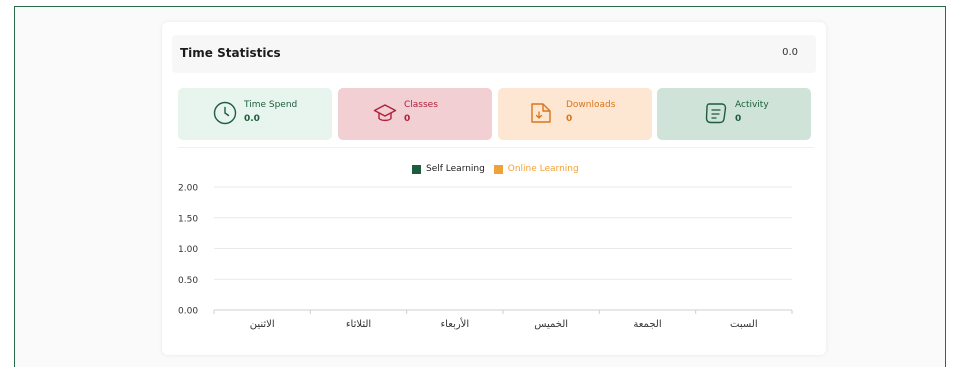 The width and height of the screenshot is (960, 367). Describe the element at coordinates (647, 324) in the screenshot. I see `x-tick-label: الجمعة` at that location.